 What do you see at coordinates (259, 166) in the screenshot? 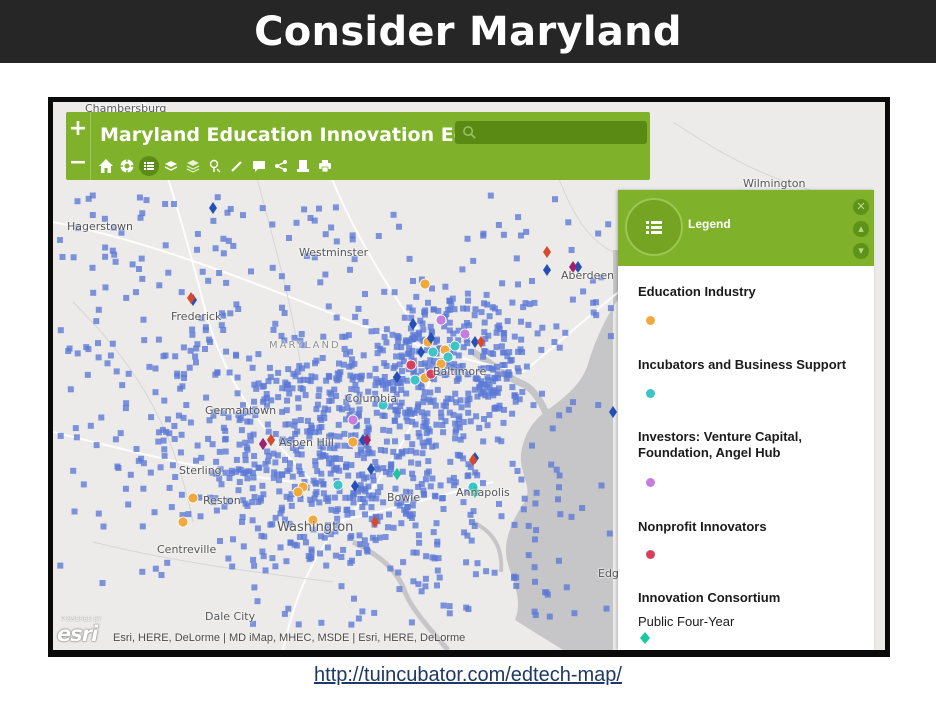
I see `comment-icon` at bounding box center [259, 166].